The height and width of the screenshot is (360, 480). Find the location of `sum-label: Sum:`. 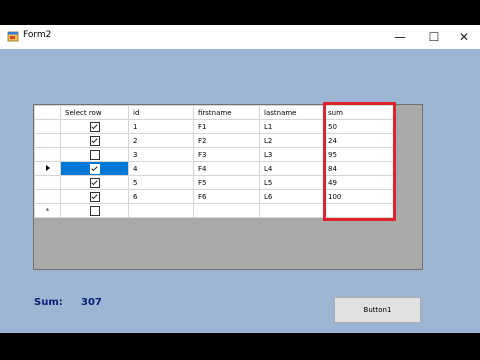

sum-label: Sum: is located at coordinates (48, 302).